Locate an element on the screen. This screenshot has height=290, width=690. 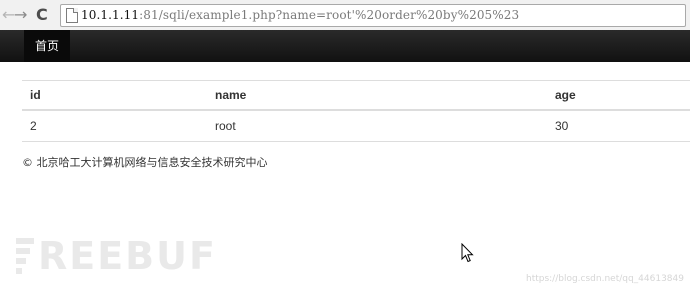
table-row: 2 root 30 is located at coordinates (356, 126).